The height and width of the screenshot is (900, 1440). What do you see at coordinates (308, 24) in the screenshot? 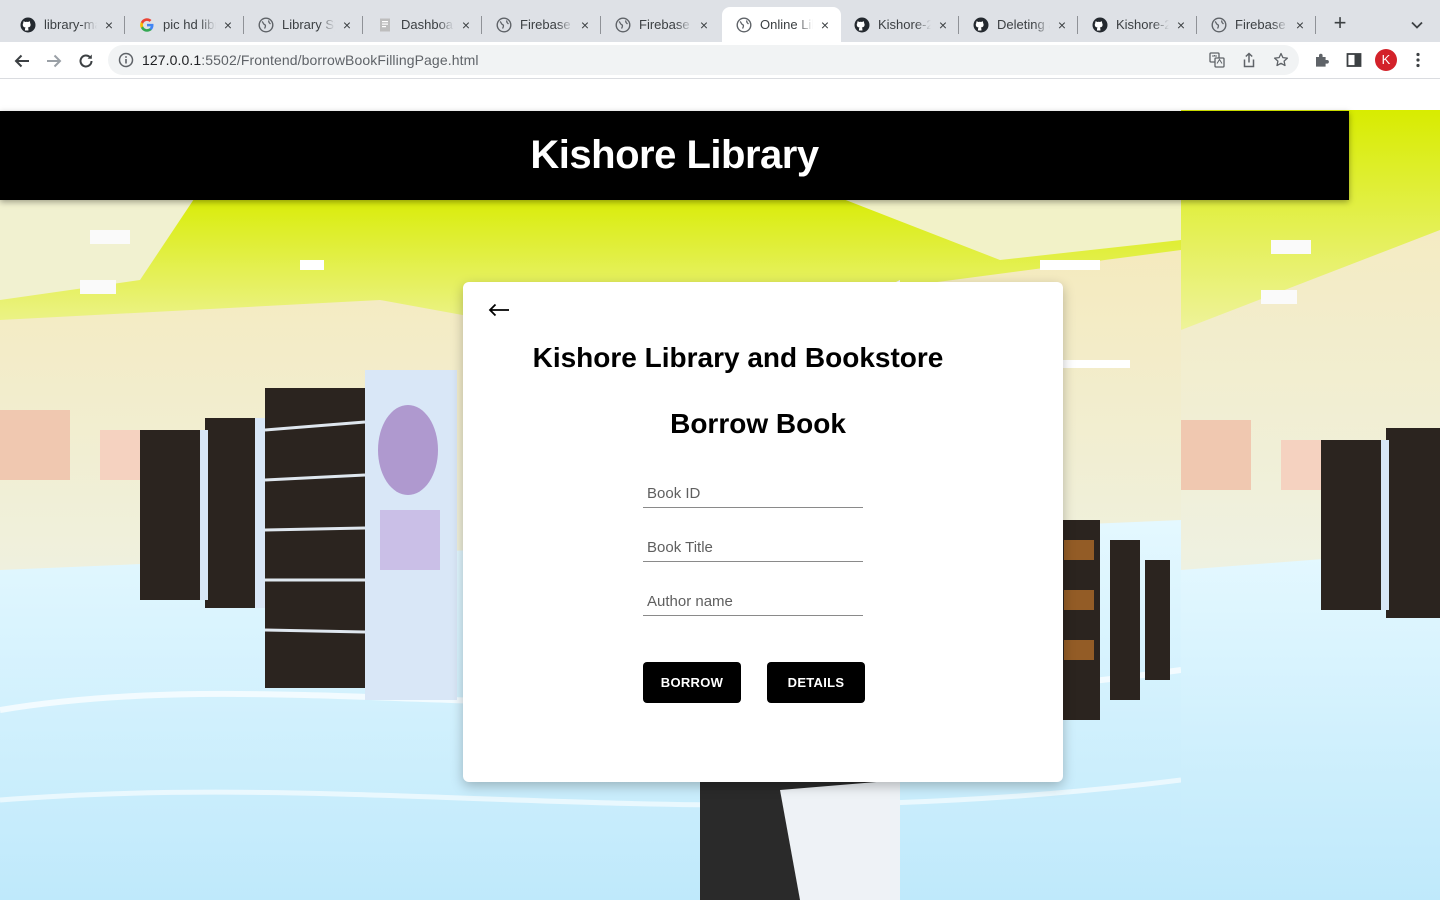
I see `tab-title: Library System` at bounding box center [308, 24].